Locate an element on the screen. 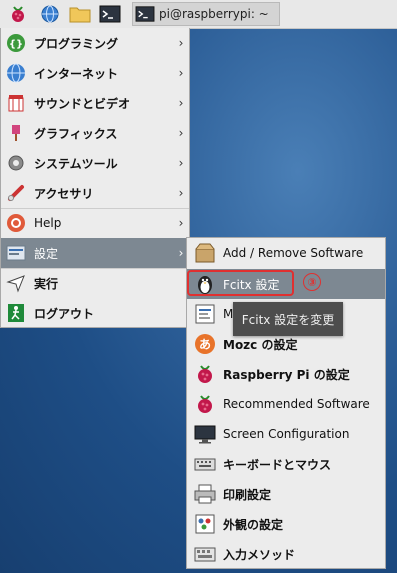 The height and width of the screenshot is (573, 397). submenu-item-keyboard-mouse: キーボードとマウス is located at coordinates (286, 464).